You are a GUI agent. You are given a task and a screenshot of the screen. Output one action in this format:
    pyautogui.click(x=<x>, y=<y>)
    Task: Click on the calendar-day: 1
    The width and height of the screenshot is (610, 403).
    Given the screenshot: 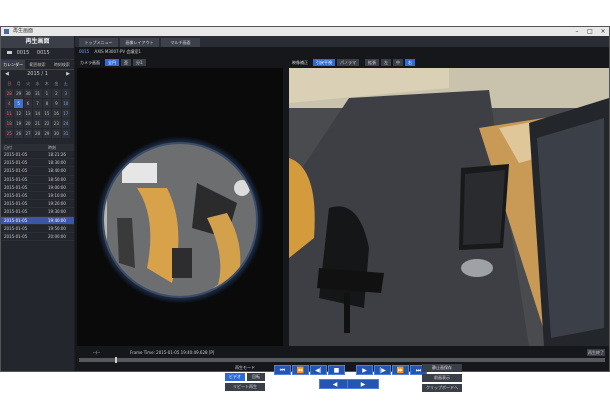 What is the action you would take?
    pyautogui.click(x=47, y=93)
    